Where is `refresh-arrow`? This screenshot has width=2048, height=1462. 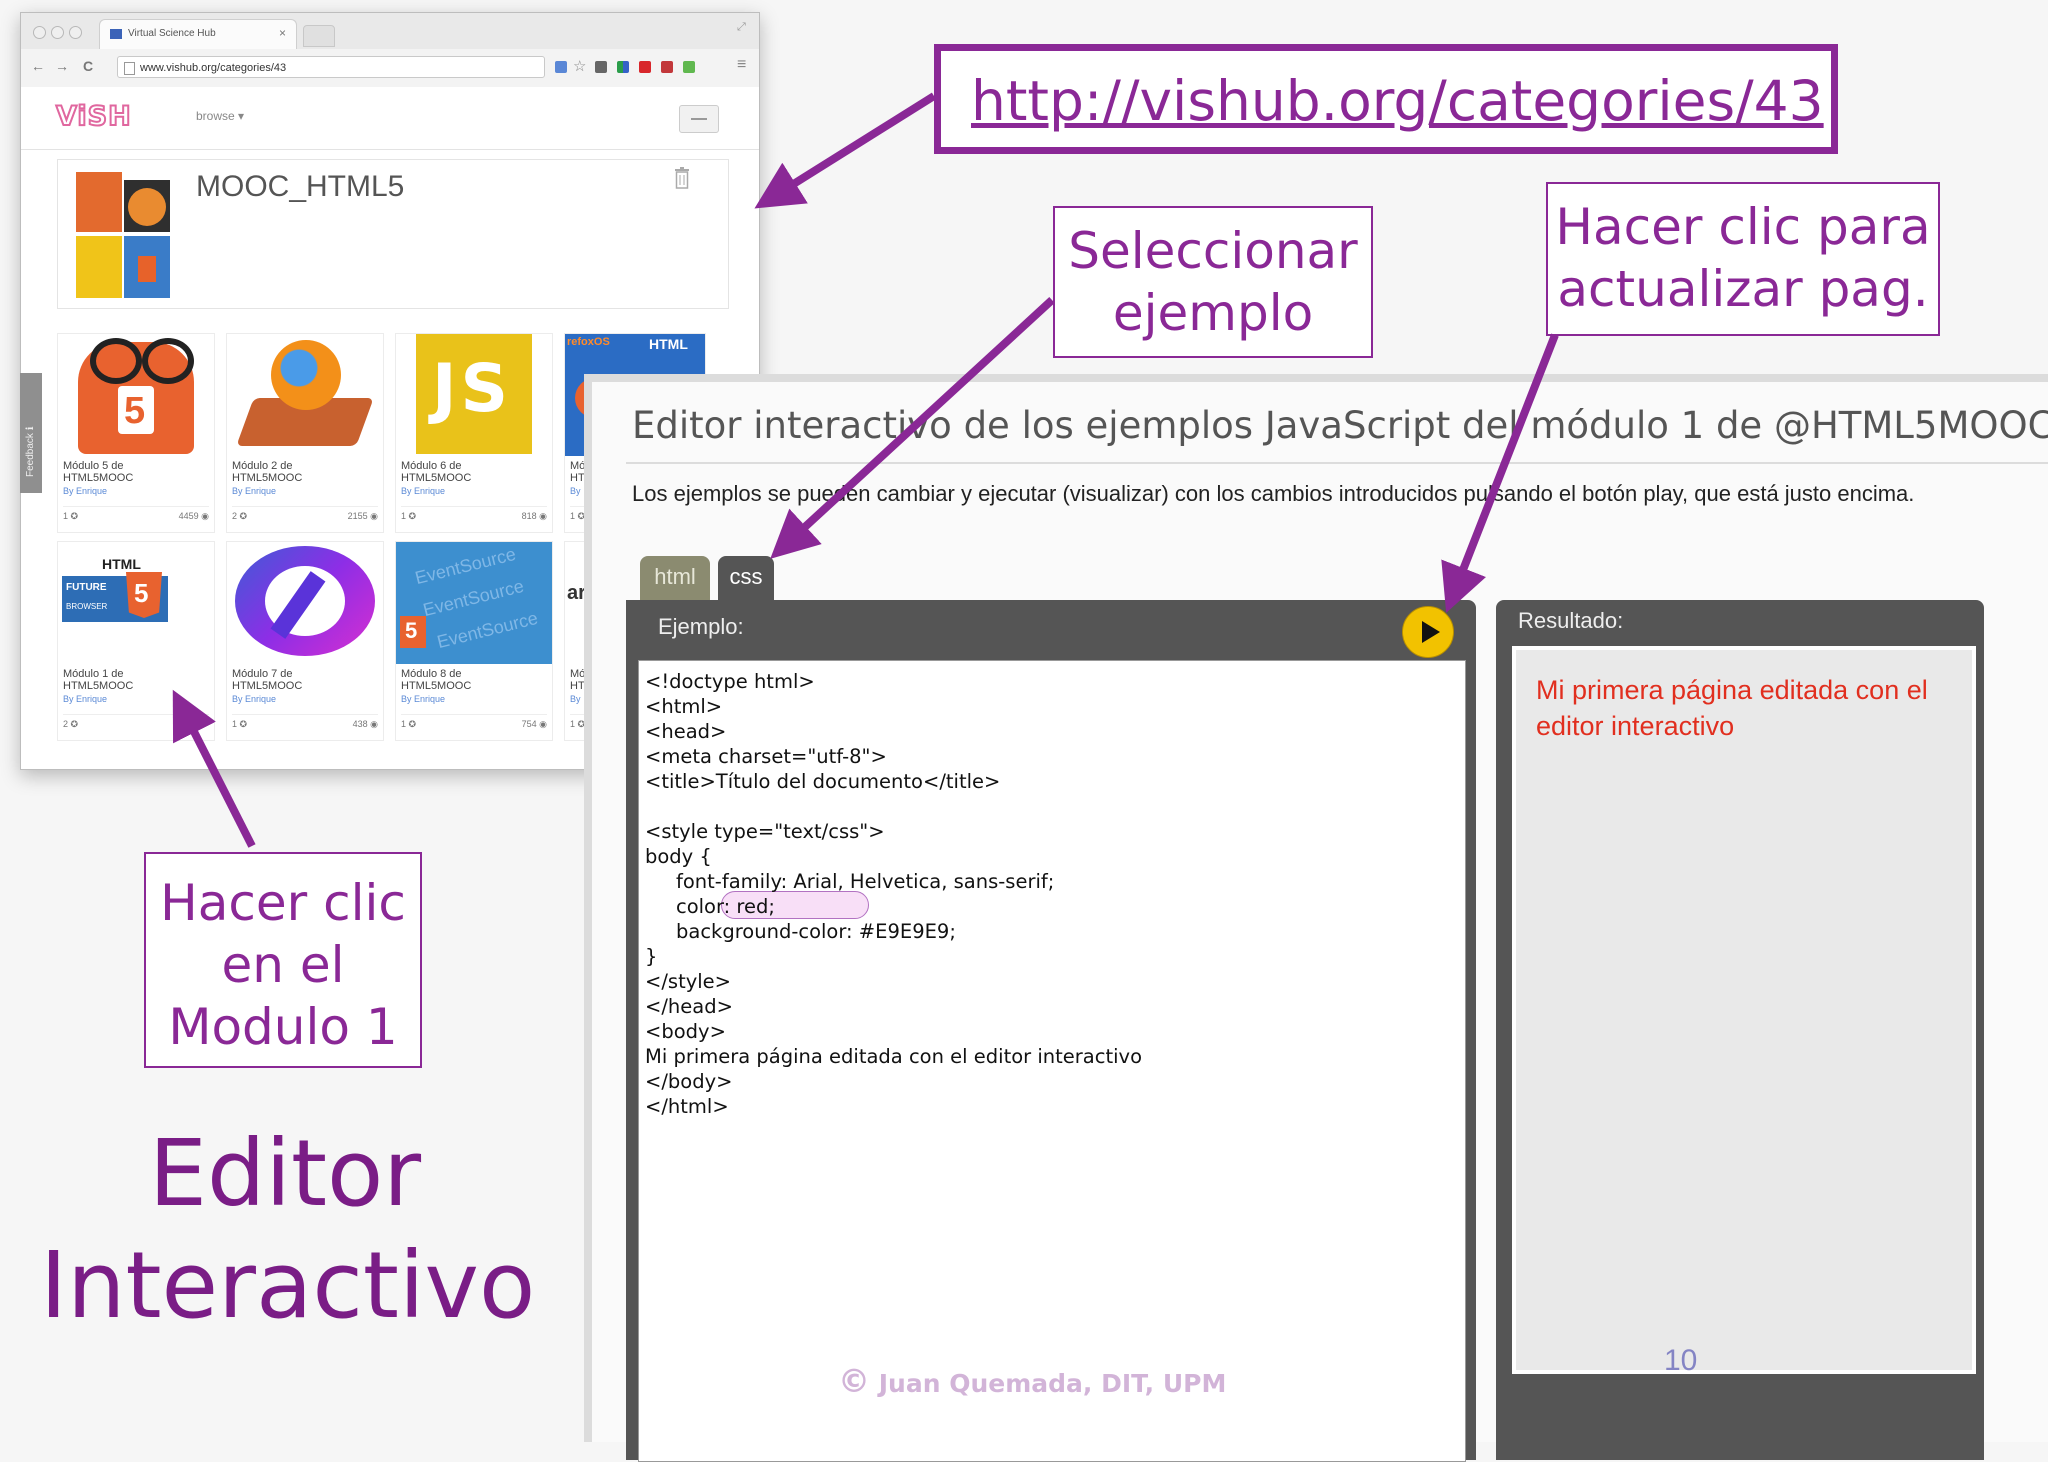 refresh-arrow is located at coordinates (1500, 473).